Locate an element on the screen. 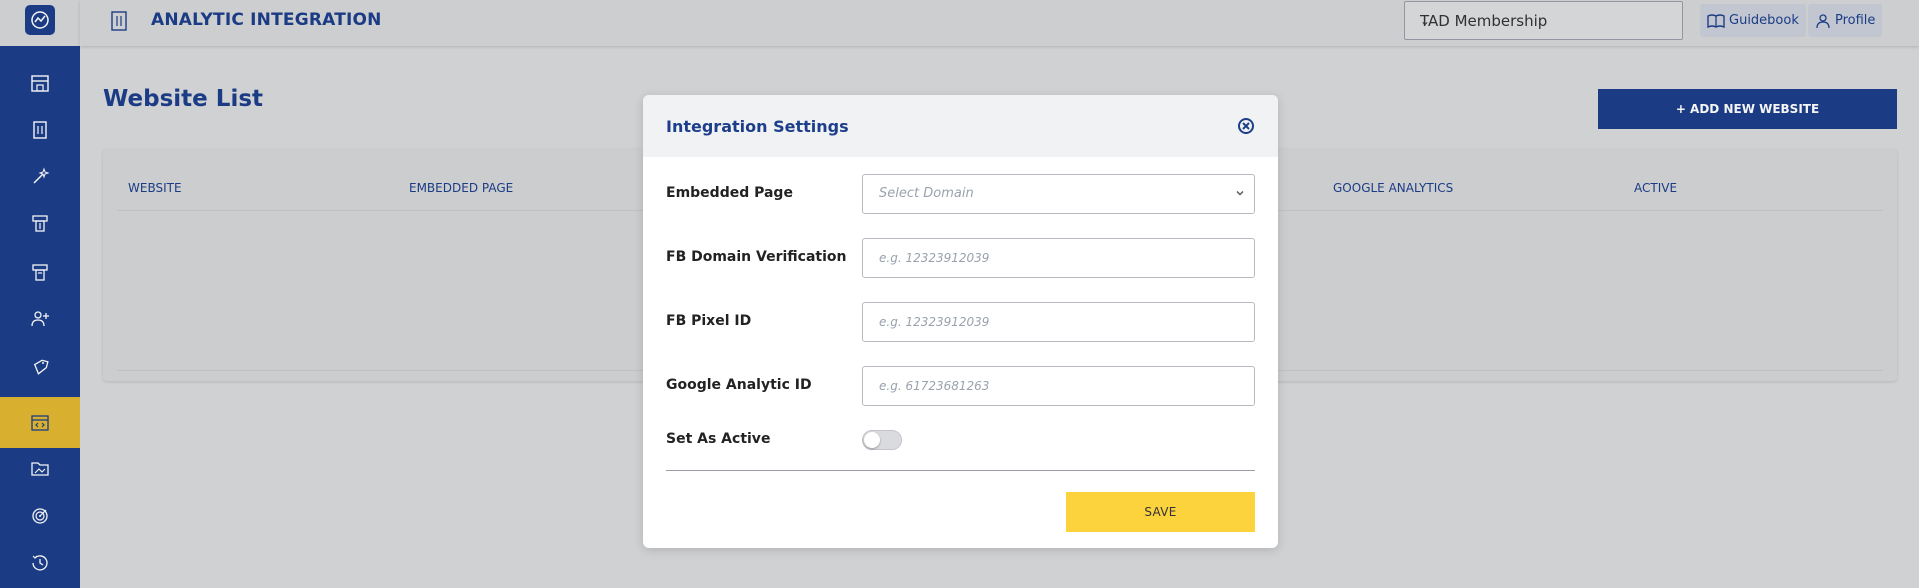  fb-pixel-label: FB Pixel ID is located at coordinates (709, 321).